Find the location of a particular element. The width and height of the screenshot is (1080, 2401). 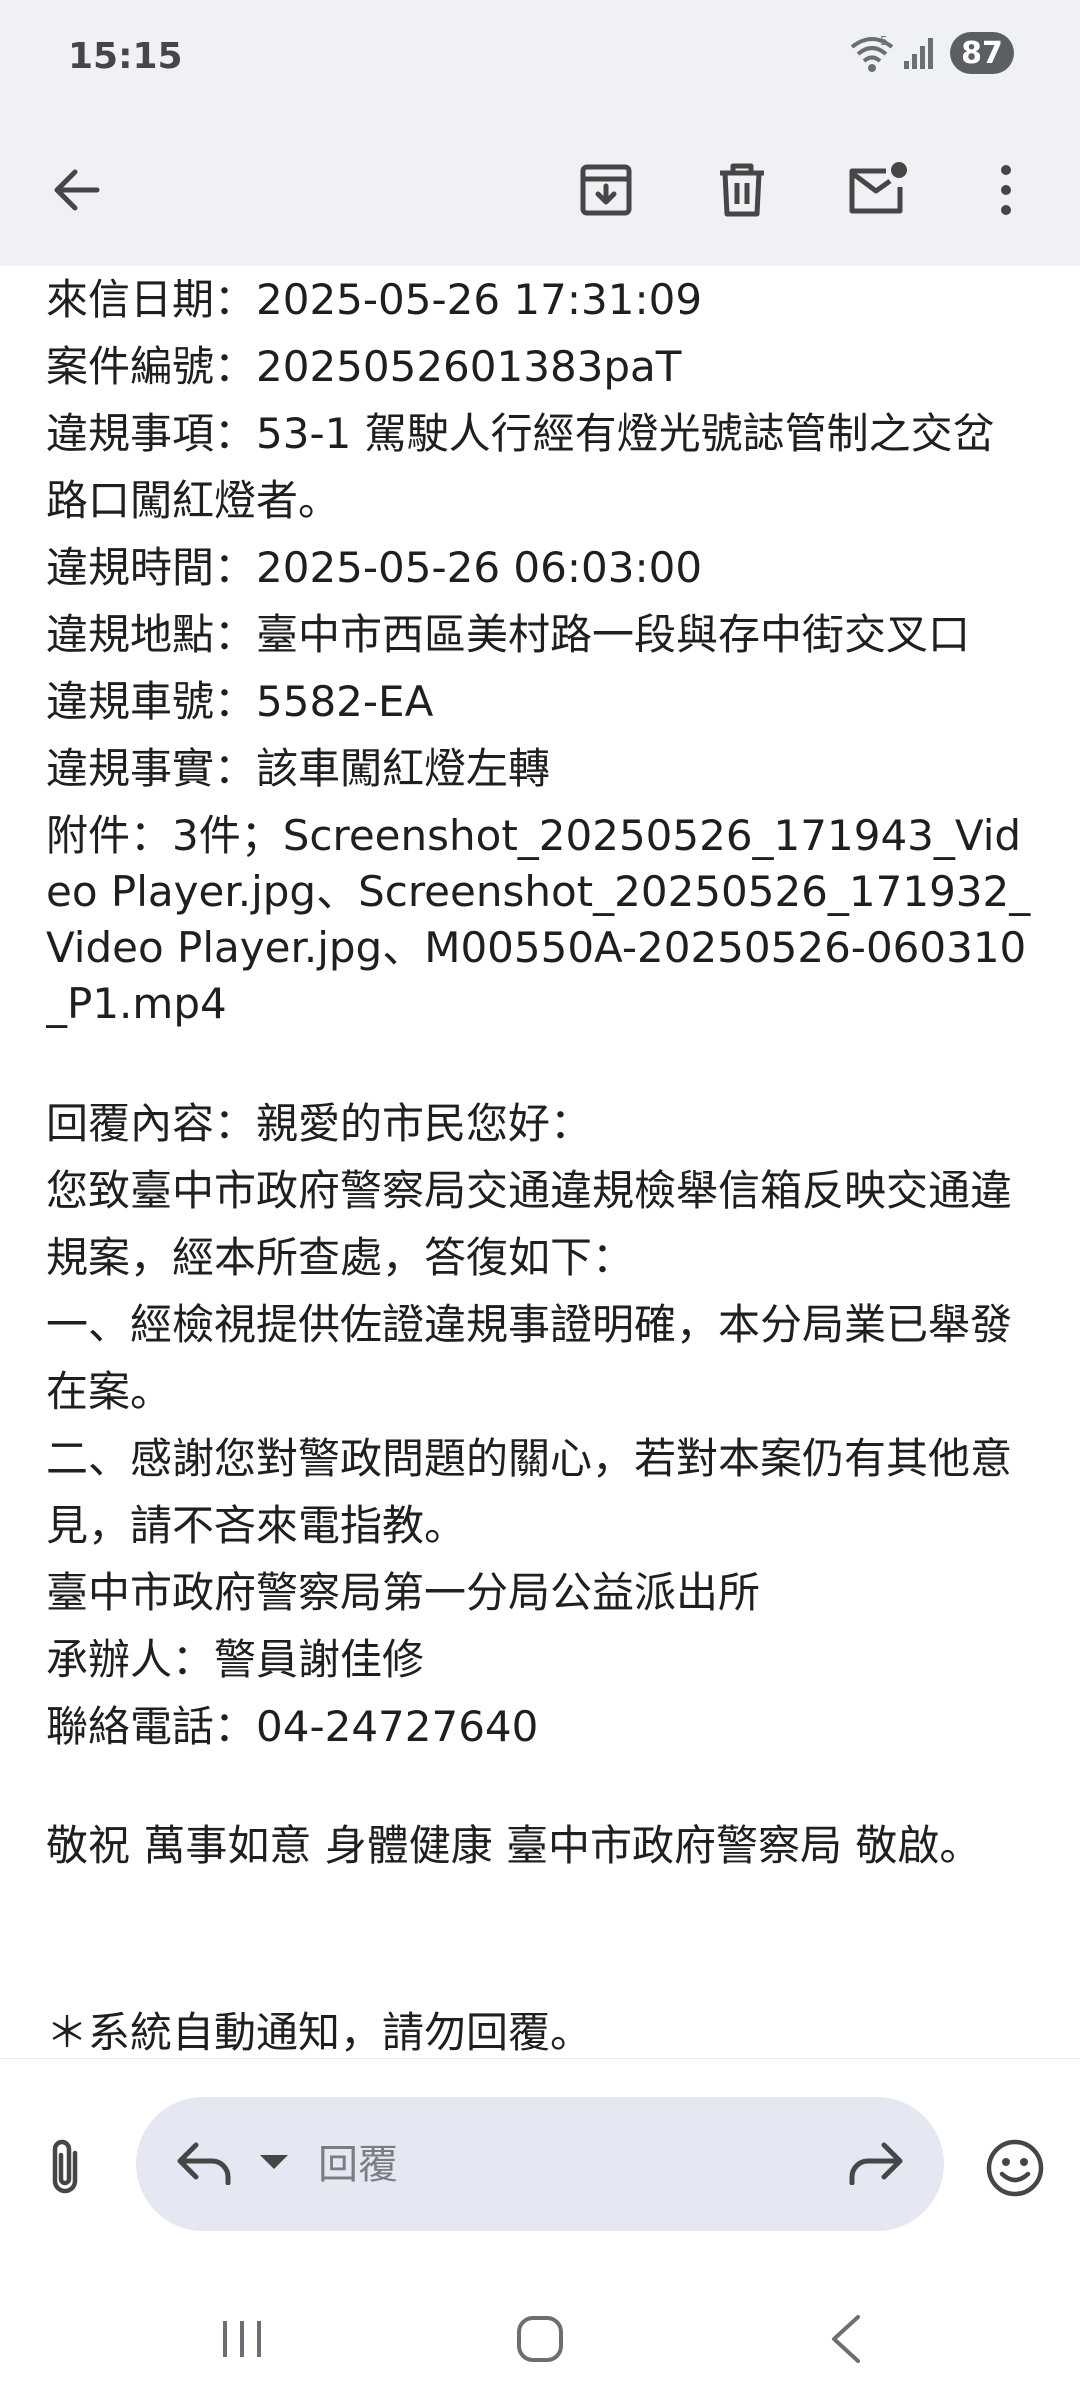

recents-icon is located at coordinates (242, 2339).